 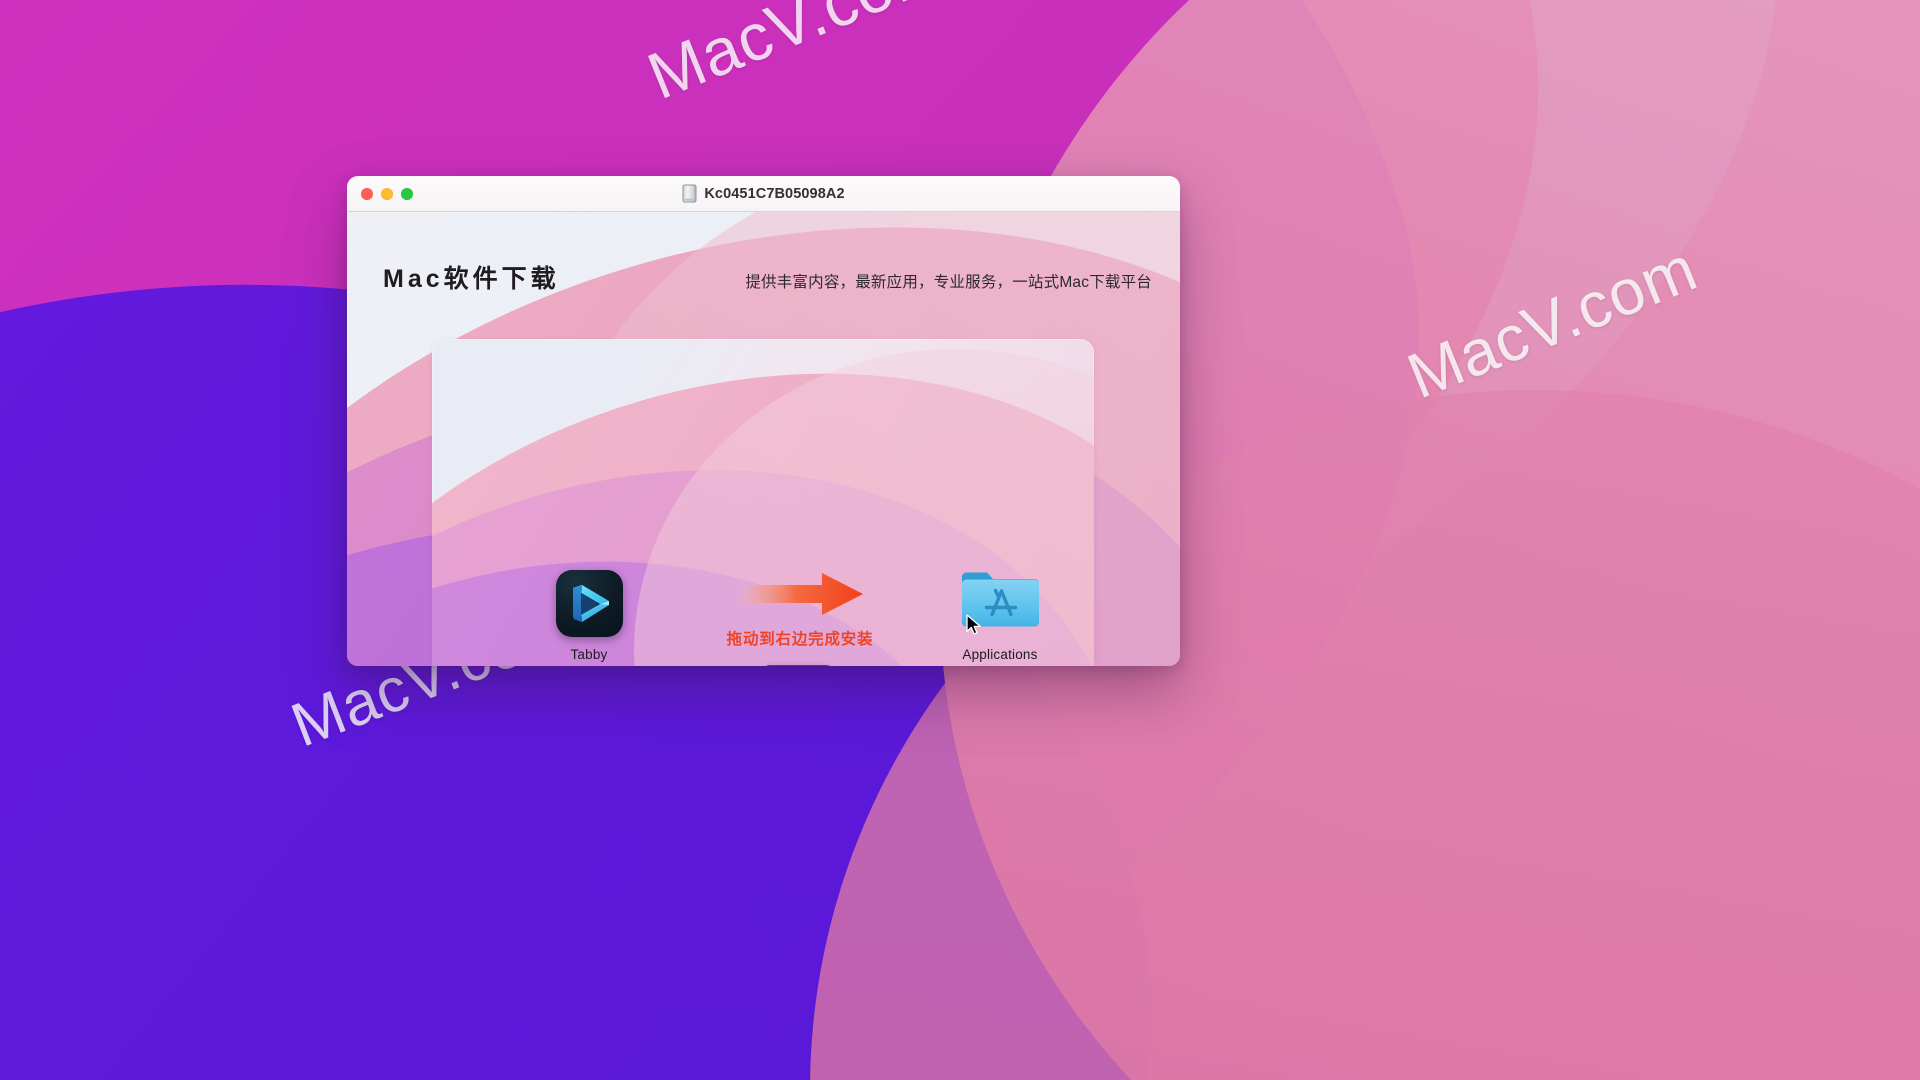 I want to click on maximize-button, so click(x=407, y=193).